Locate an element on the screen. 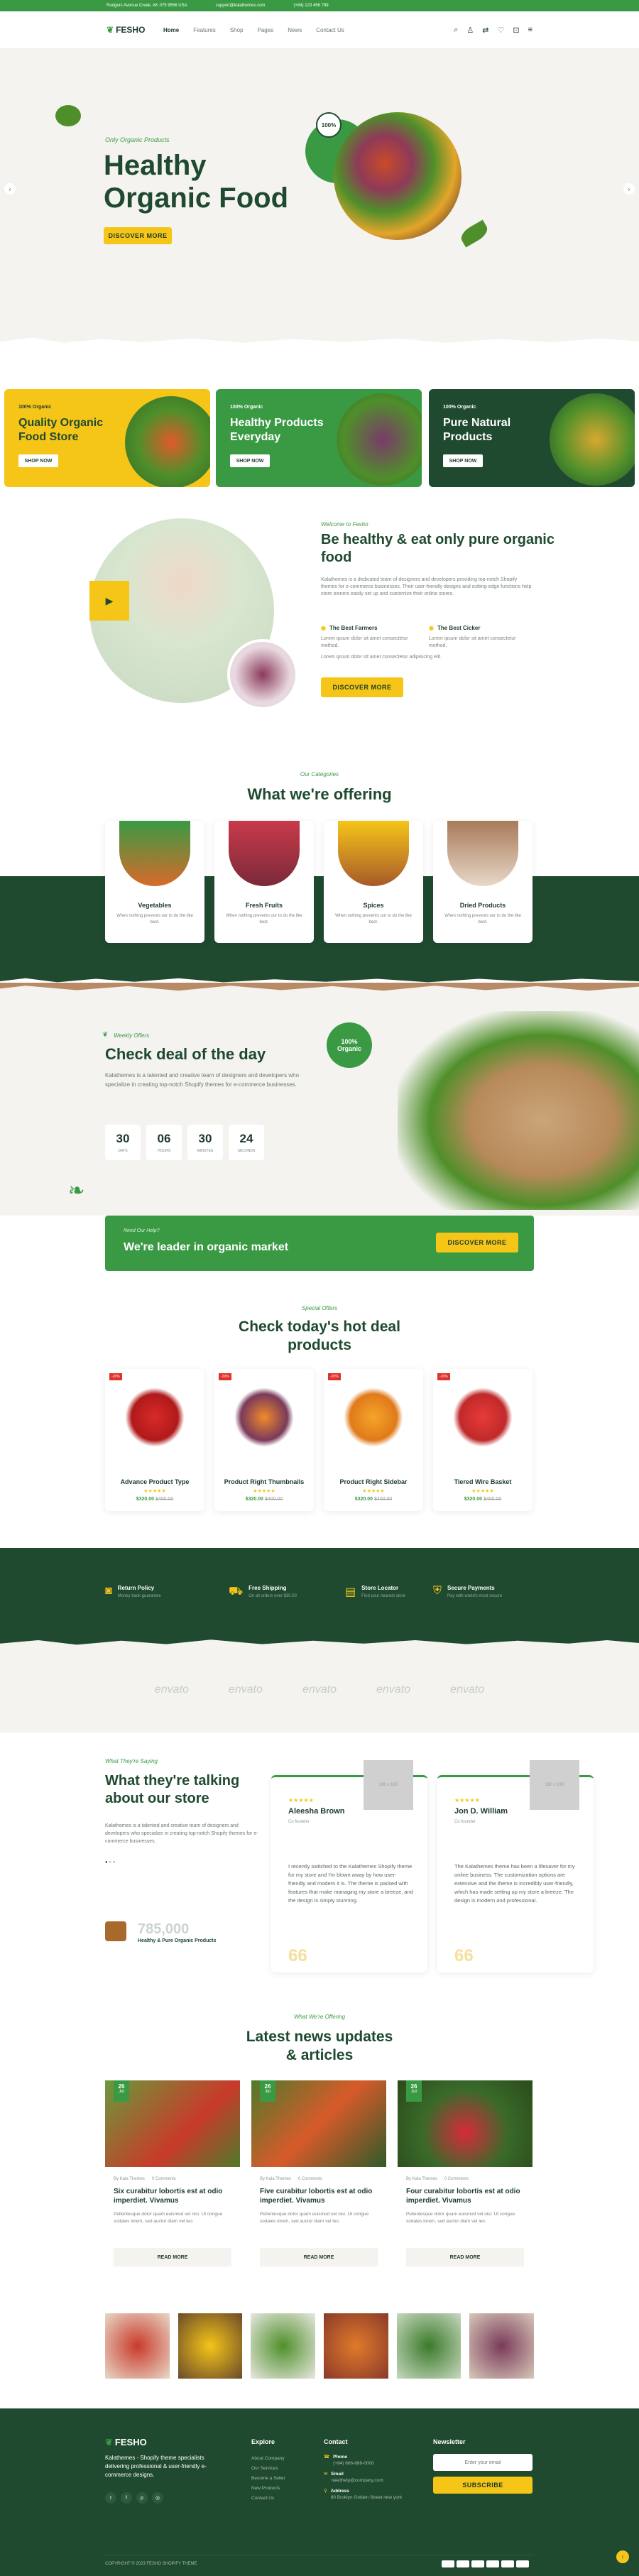  deal-eyebrow: Weekly Offers is located at coordinates (132, 1035).